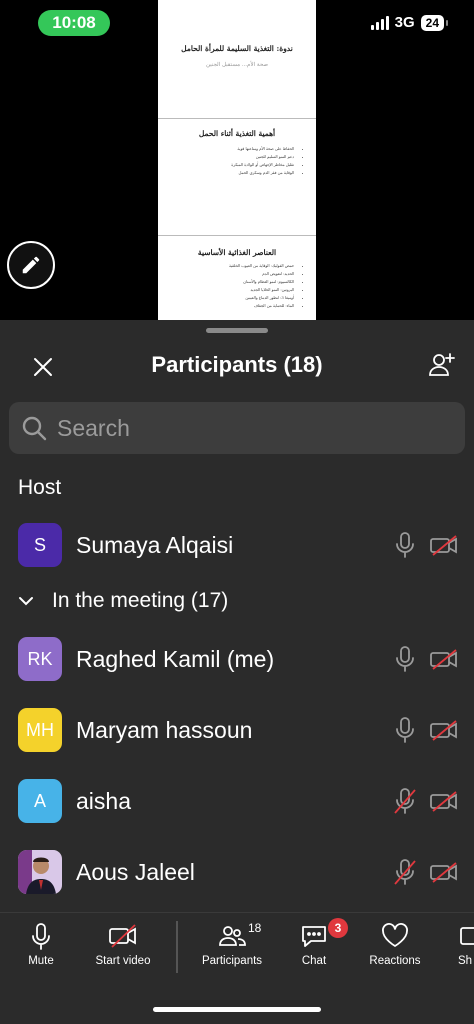 The image size is (474, 1024). What do you see at coordinates (40, 659) in the screenshot?
I see `avatar: RK` at bounding box center [40, 659].